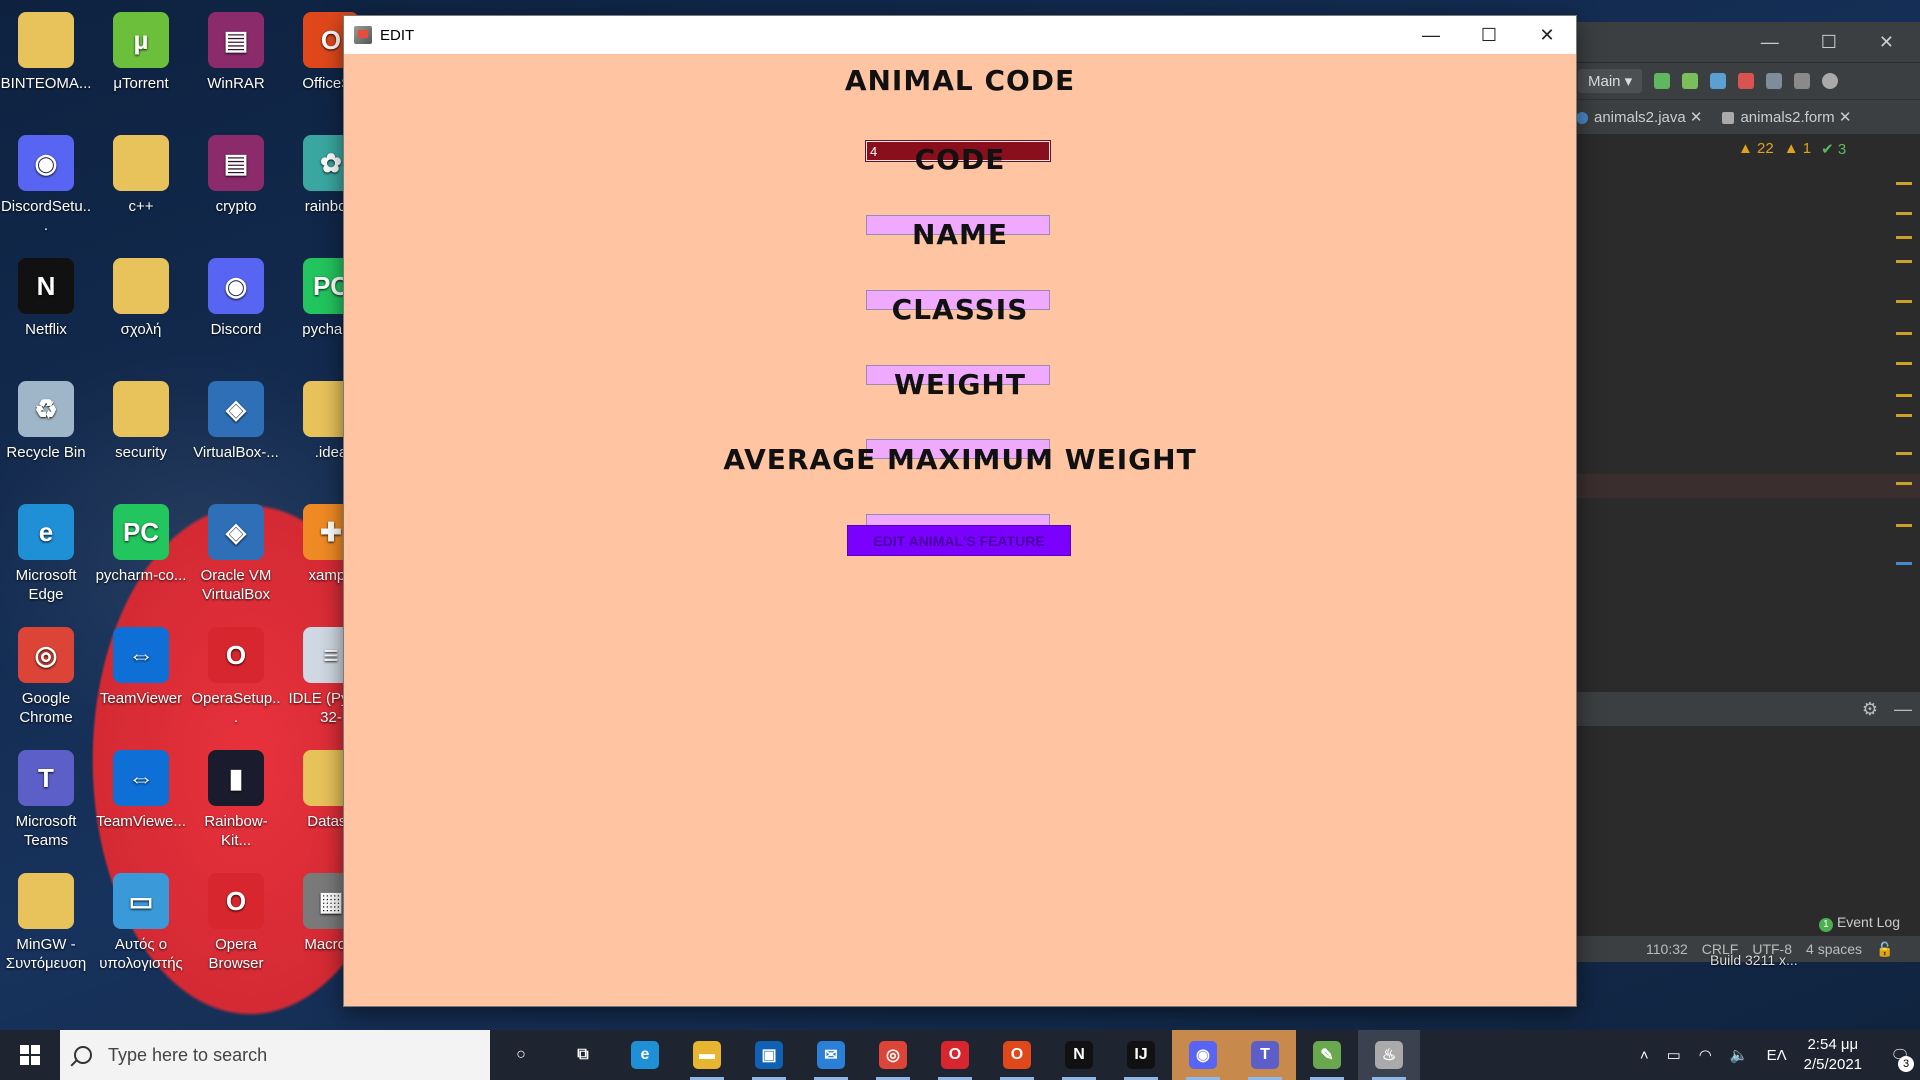 This screenshot has height=1080, width=1920. What do you see at coordinates (46, 801) in the screenshot?
I see `desktop-icon: T Microsoft Teams` at bounding box center [46, 801].